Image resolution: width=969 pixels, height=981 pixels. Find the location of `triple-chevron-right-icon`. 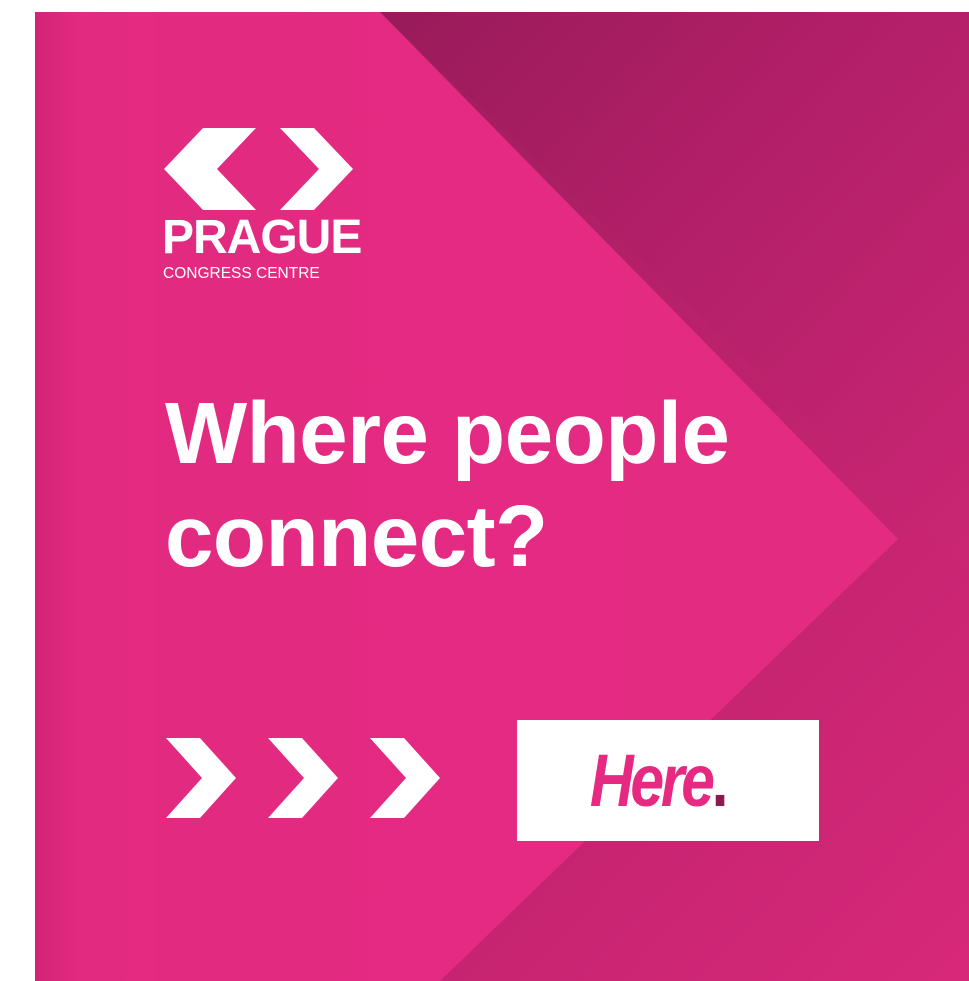

triple-chevron-right-icon is located at coordinates (303, 778).